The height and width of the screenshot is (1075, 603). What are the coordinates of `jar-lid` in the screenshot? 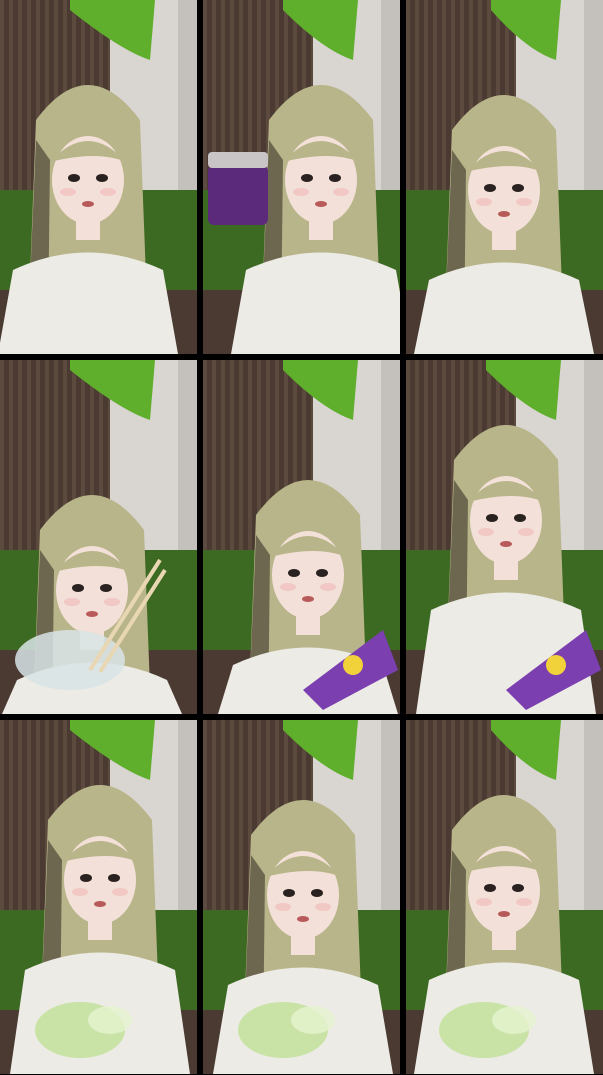 It's located at (238, 160).